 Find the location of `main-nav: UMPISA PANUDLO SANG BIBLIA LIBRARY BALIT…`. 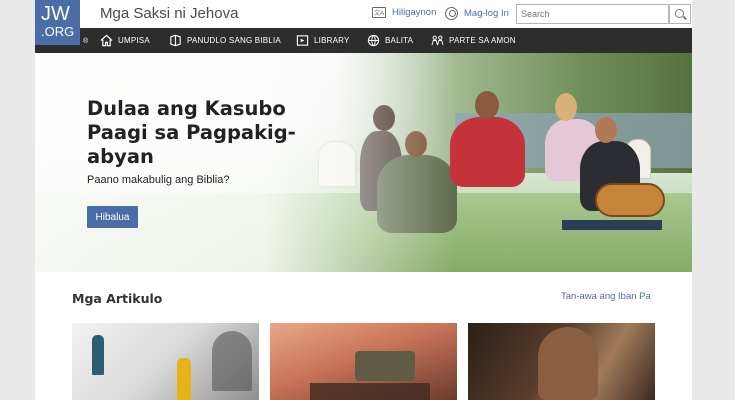

main-nav: UMPISA PANUDLO SANG BIBLIA LIBRARY BALIT… is located at coordinates (363, 40).